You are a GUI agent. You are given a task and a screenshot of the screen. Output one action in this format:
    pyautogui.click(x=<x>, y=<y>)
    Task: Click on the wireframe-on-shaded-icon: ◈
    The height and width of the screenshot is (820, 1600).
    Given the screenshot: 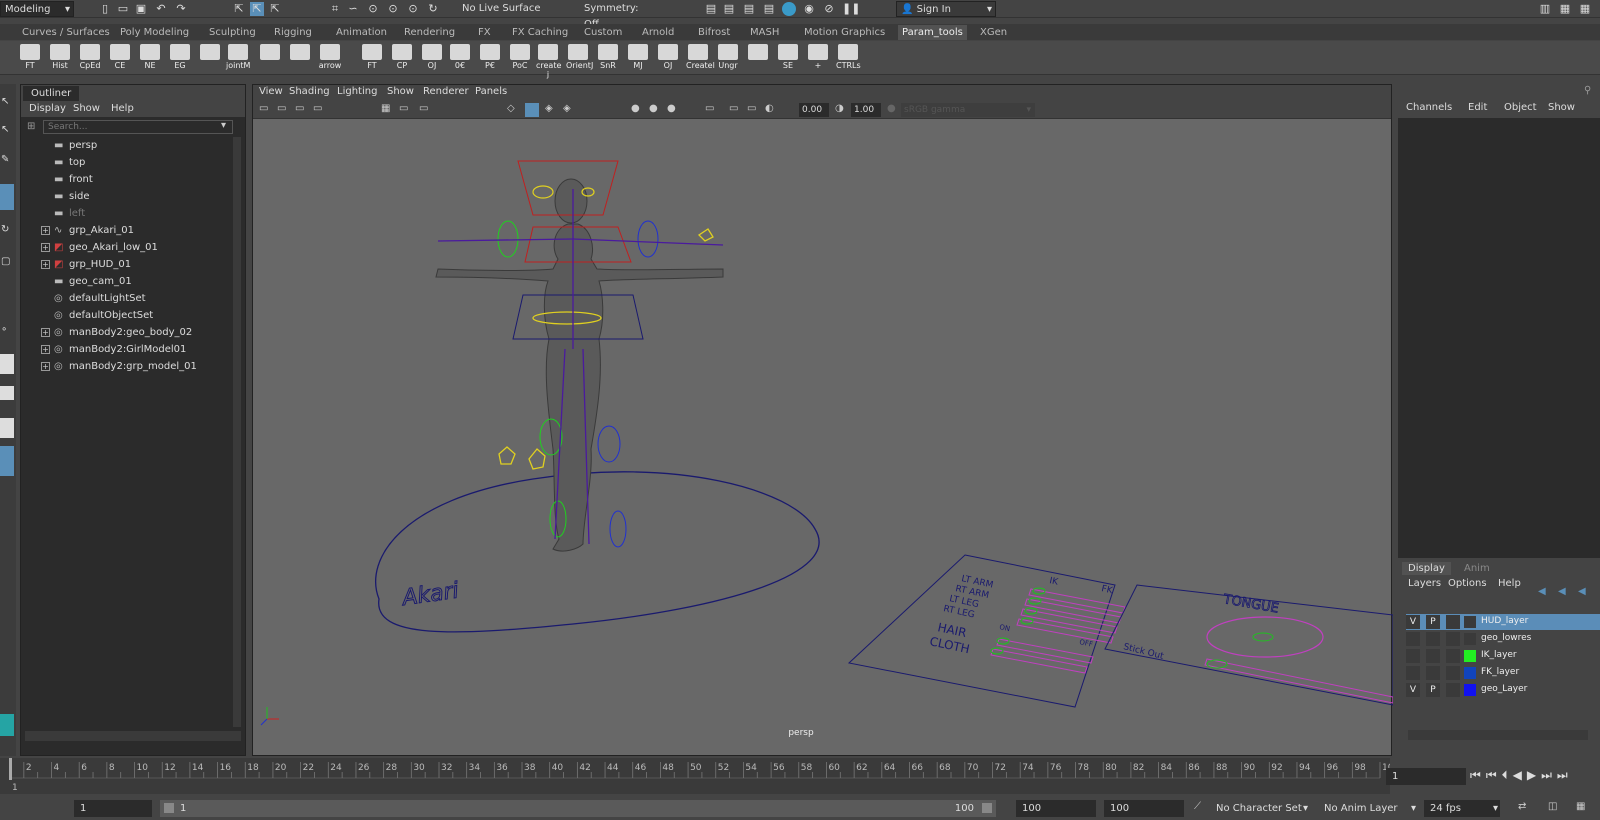 What is the action you would take?
    pyautogui.click(x=549, y=108)
    